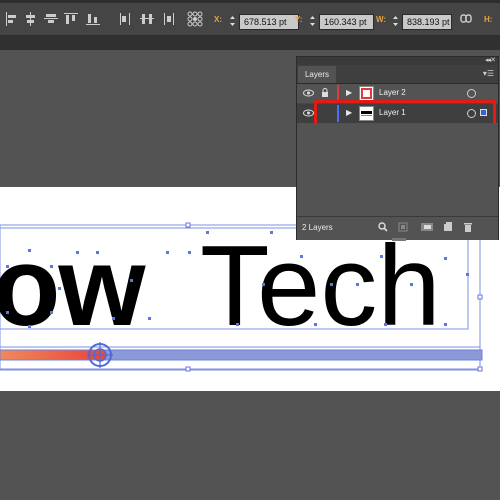  What do you see at coordinates (468, 227) in the screenshot?
I see `trash-icon` at bounding box center [468, 227].